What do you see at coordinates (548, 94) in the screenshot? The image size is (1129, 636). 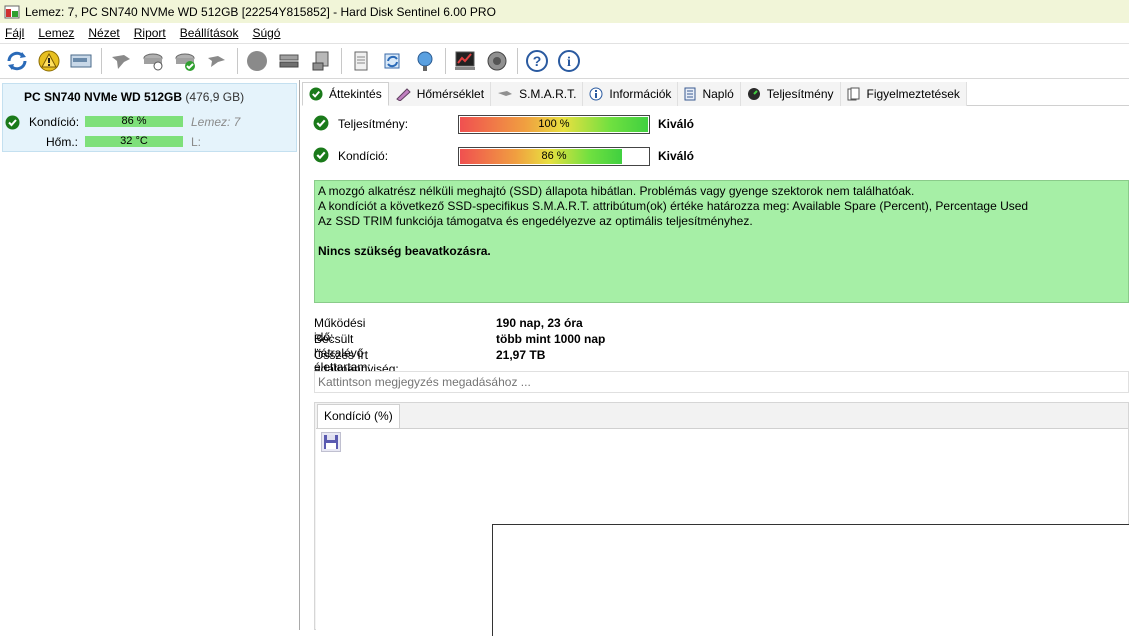 I see `tab-smart-label: S.M.A.R.T.` at bounding box center [548, 94].